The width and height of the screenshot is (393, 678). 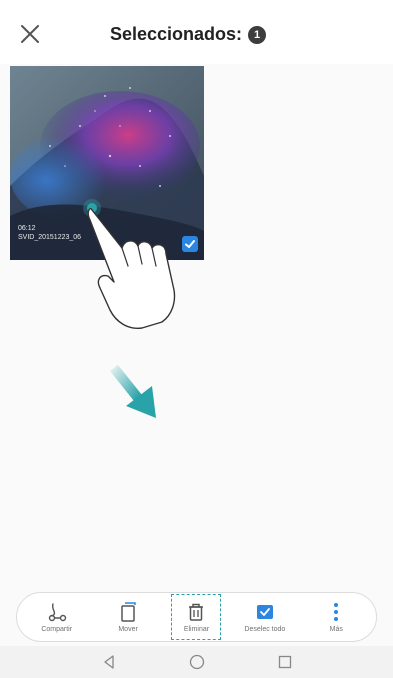 I want to click on selection-header: Seleccionados: 1, so click(x=196, y=32).